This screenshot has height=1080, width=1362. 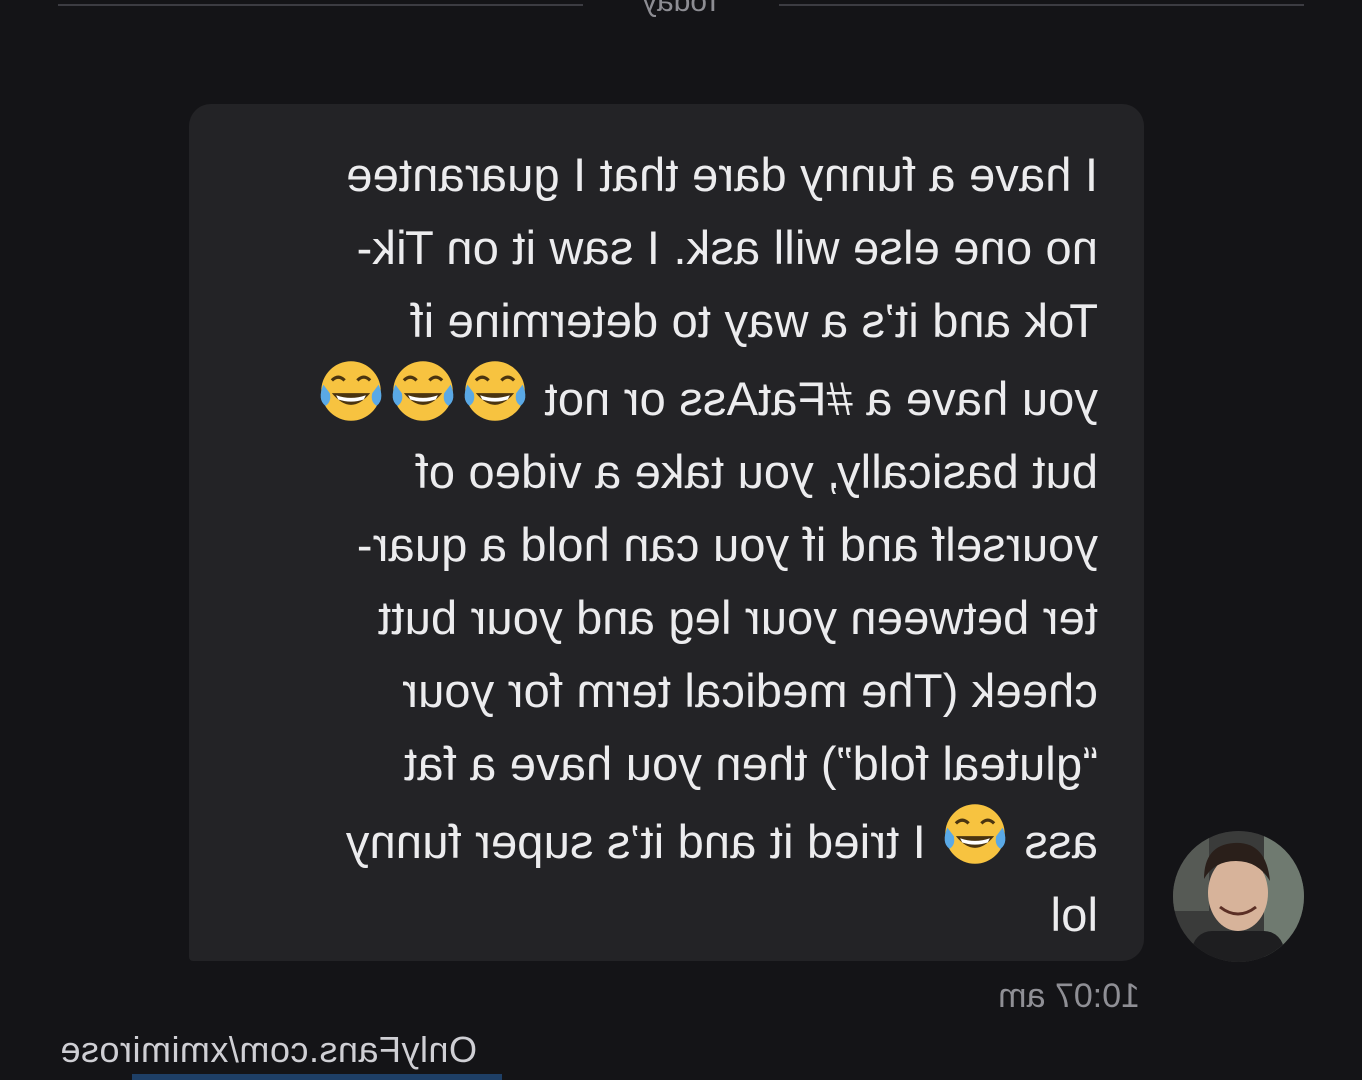 What do you see at coordinates (320, 5) in the screenshot?
I see `date-divider-right` at bounding box center [320, 5].